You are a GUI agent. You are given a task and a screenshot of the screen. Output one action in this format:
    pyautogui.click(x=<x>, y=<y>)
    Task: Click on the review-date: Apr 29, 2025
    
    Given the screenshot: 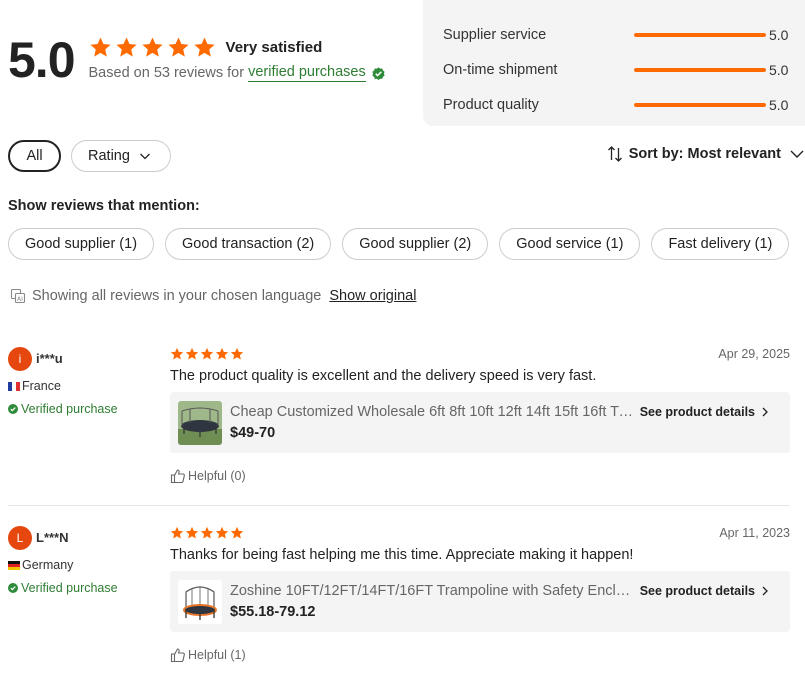 What is the action you would take?
    pyautogui.click(x=754, y=354)
    